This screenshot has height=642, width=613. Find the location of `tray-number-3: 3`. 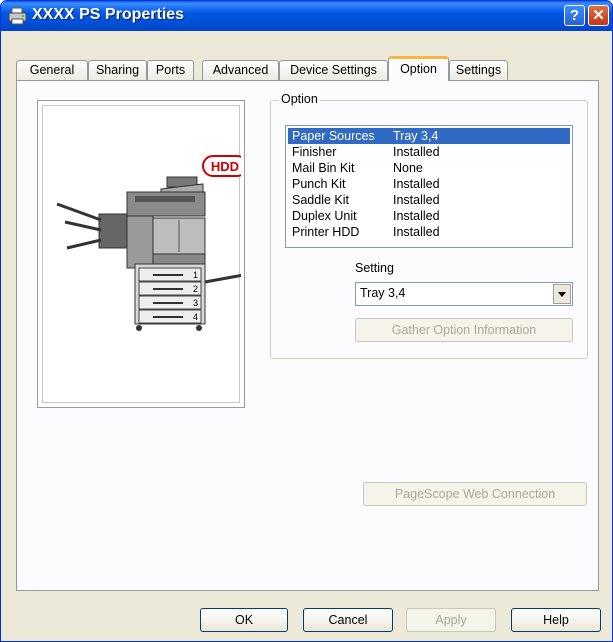

tray-number-3: 3 is located at coordinates (195, 303).